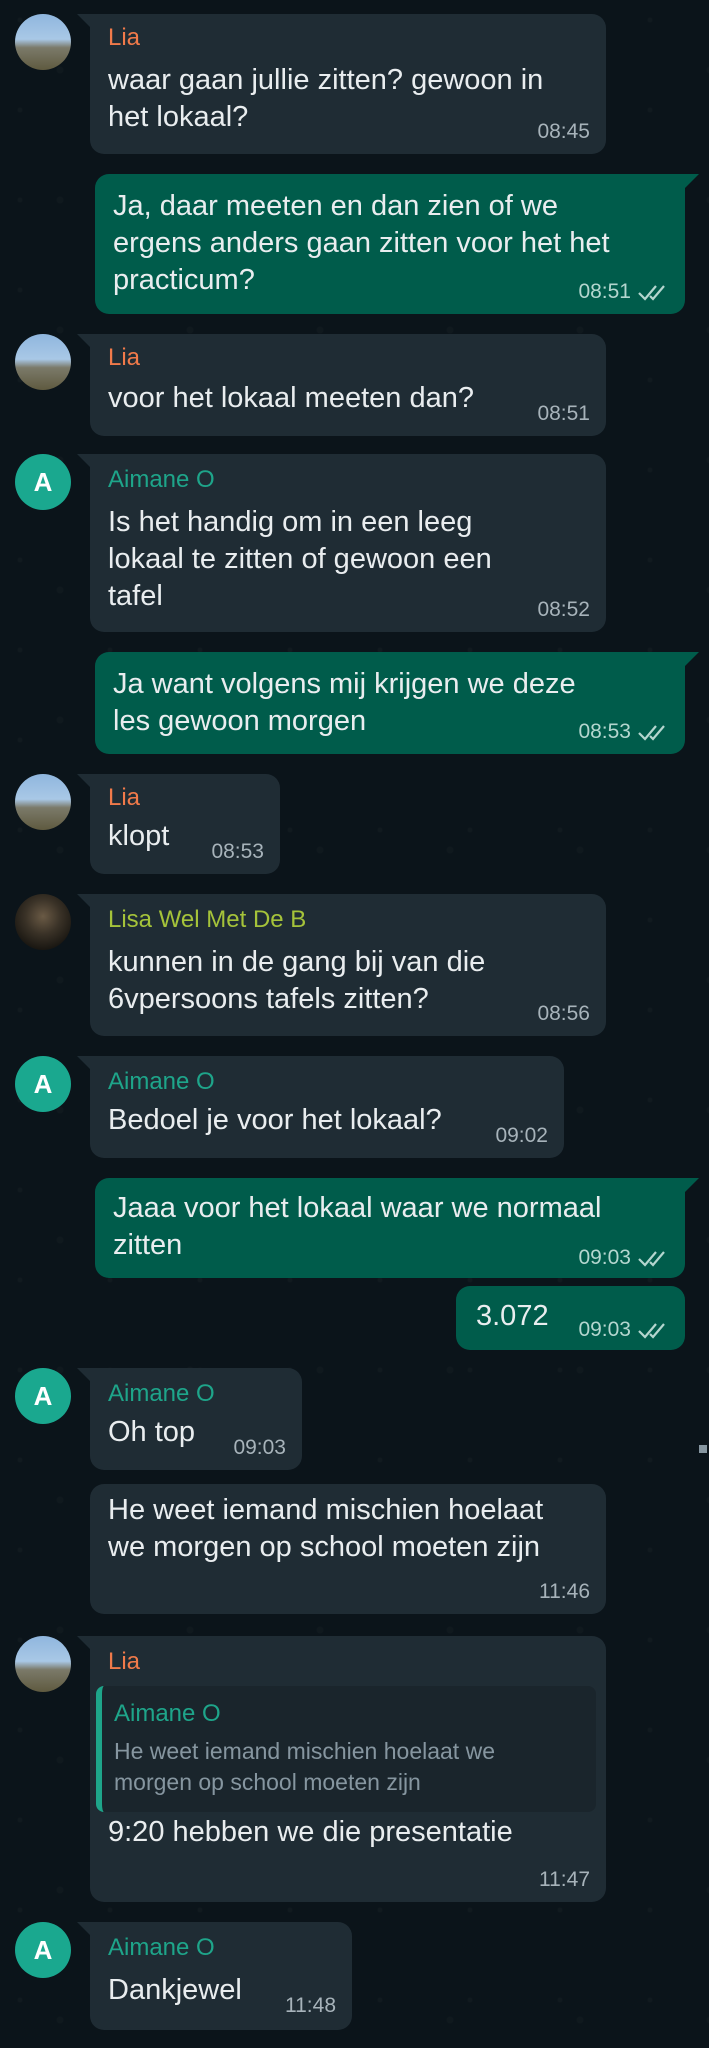 The width and height of the screenshot is (709, 2048). I want to click on message-time: 08:52, so click(563, 609).